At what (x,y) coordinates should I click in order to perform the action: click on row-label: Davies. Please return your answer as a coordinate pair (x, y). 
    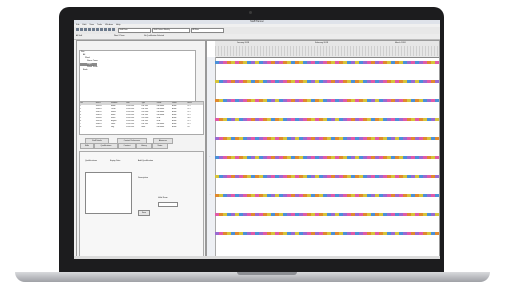
    Looking at the image, I should click on (210, 99).